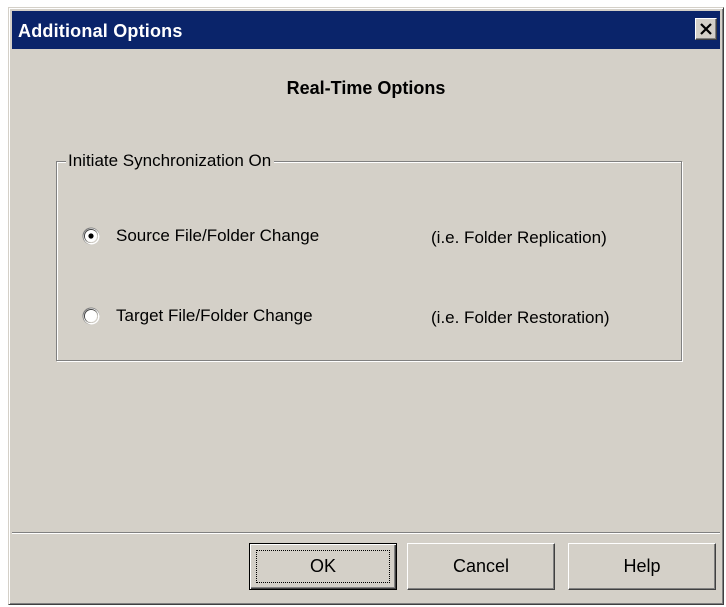  What do you see at coordinates (214, 316) in the screenshot?
I see `radio-label-target: Target File/Folder Change` at bounding box center [214, 316].